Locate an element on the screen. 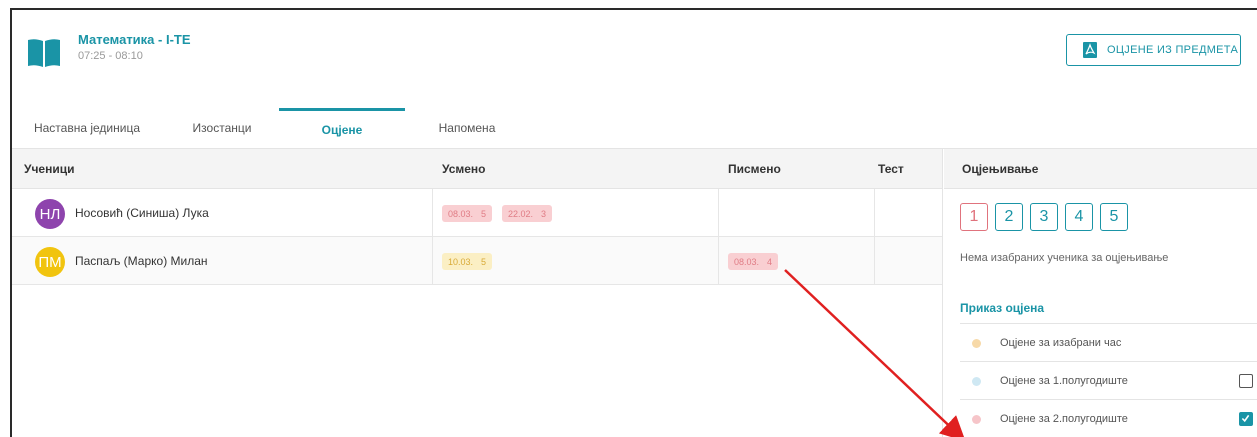 The width and height of the screenshot is (1257, 437). tab-absences: Изостанци is located at coordinates (222, 128).